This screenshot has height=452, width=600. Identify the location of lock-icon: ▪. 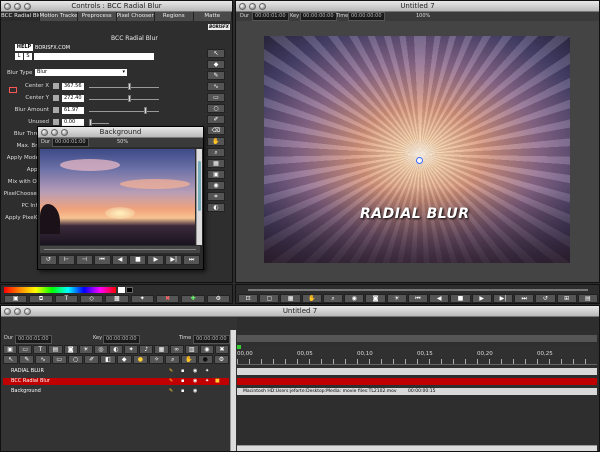
(182, 381).